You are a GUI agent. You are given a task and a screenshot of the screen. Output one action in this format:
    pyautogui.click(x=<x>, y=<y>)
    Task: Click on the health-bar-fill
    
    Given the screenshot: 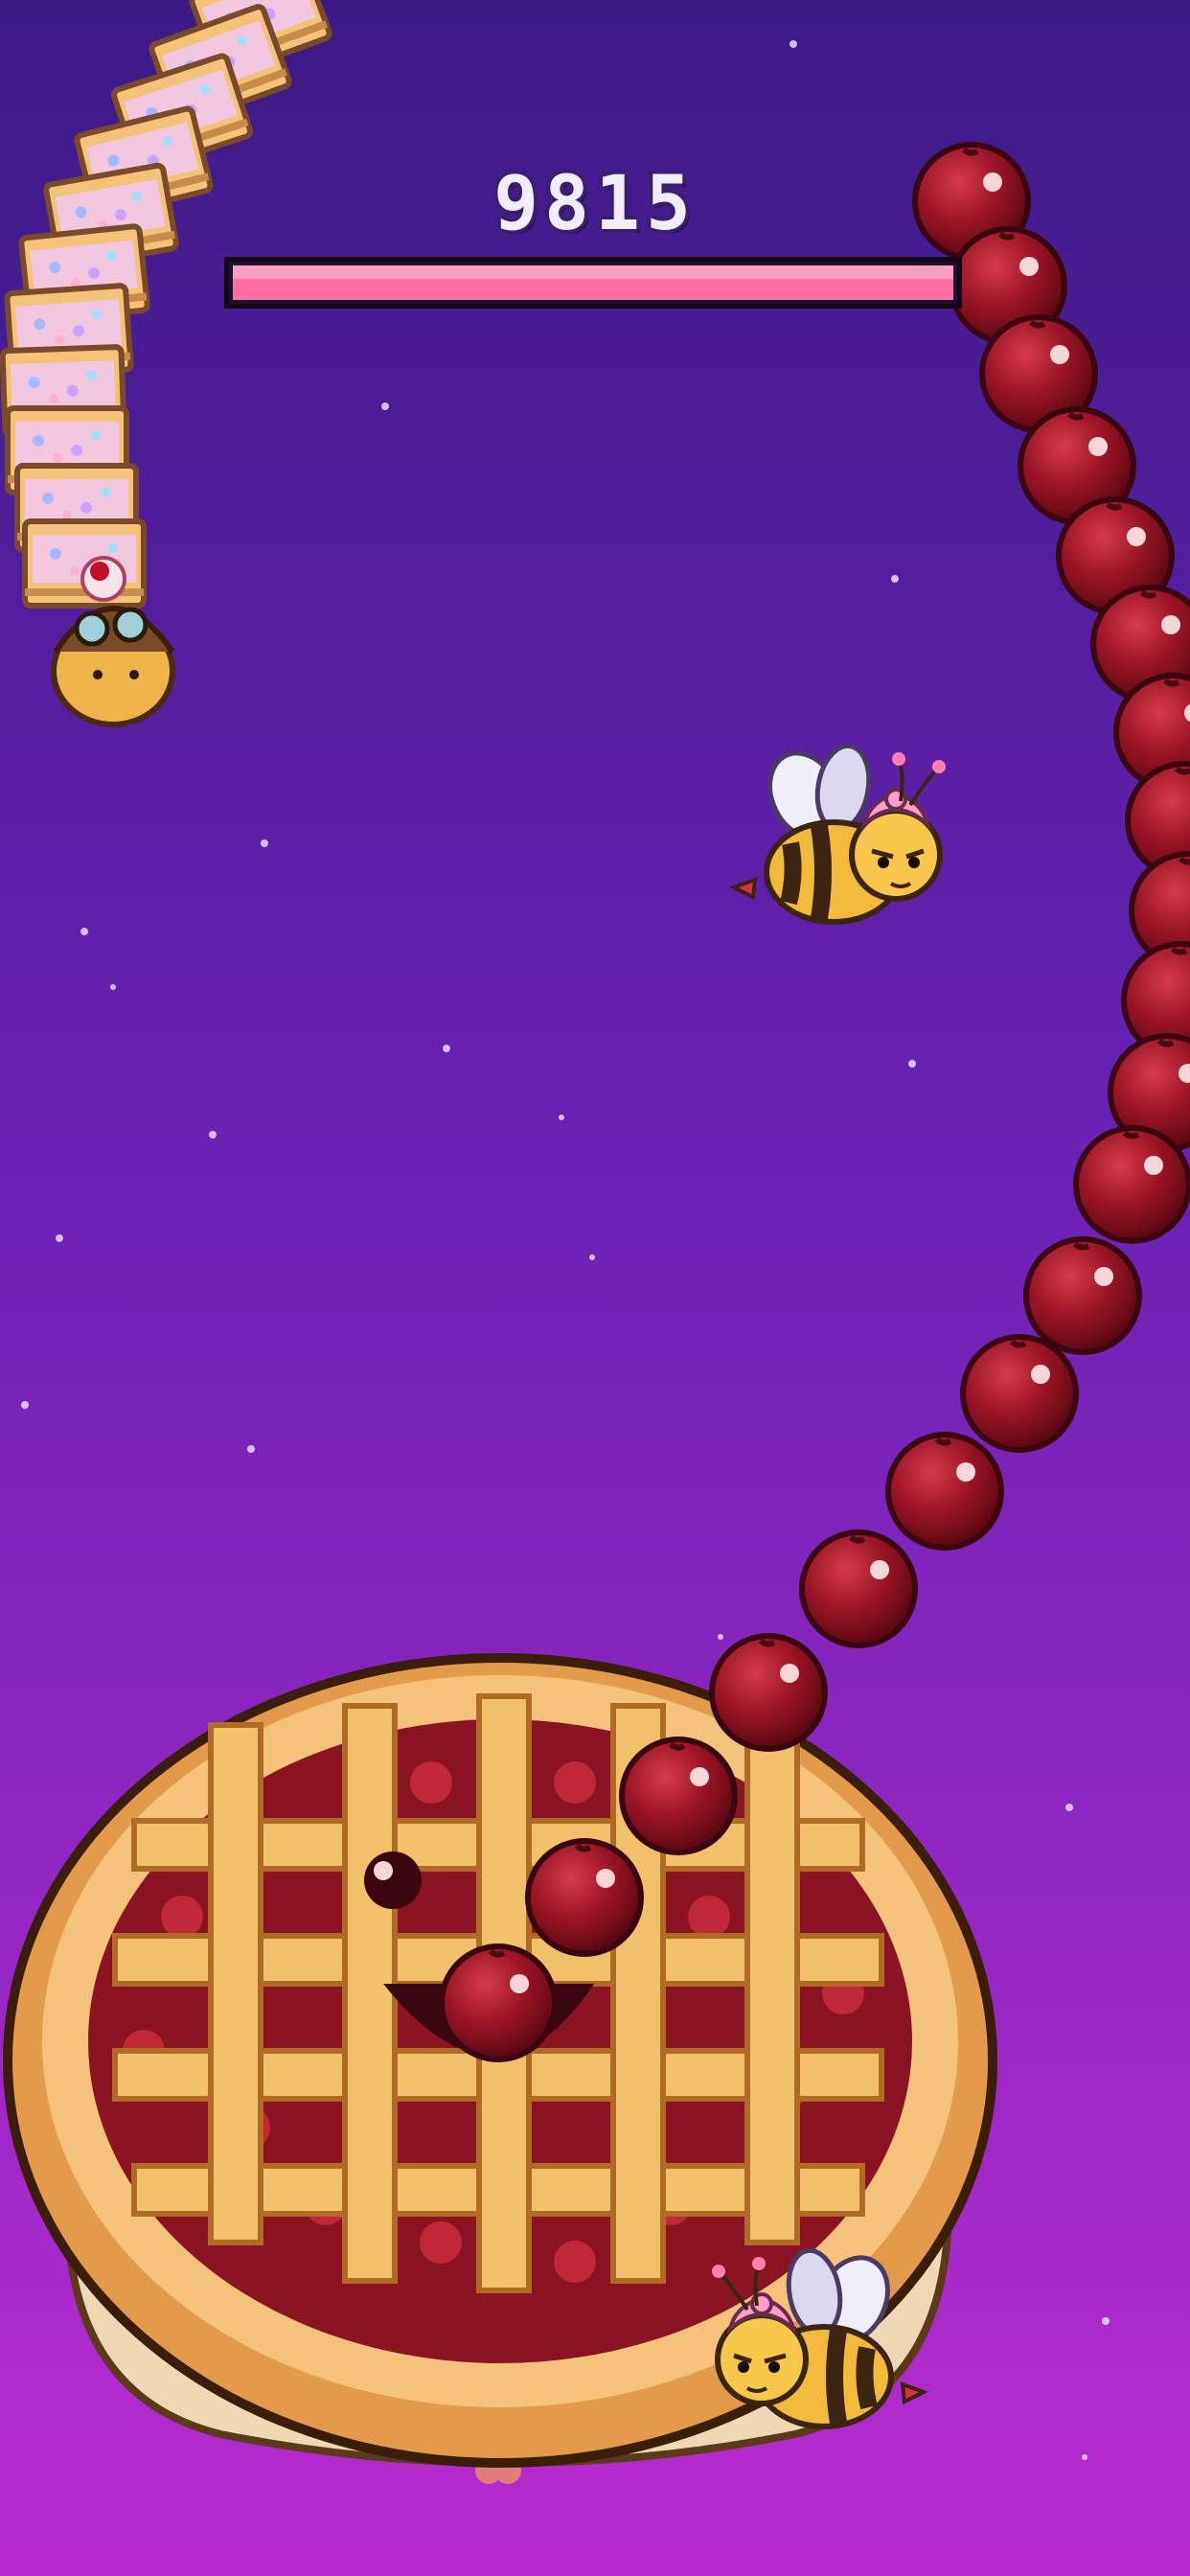 What is the action you would take?
    pyautogui.click(x=593, y=282)
    